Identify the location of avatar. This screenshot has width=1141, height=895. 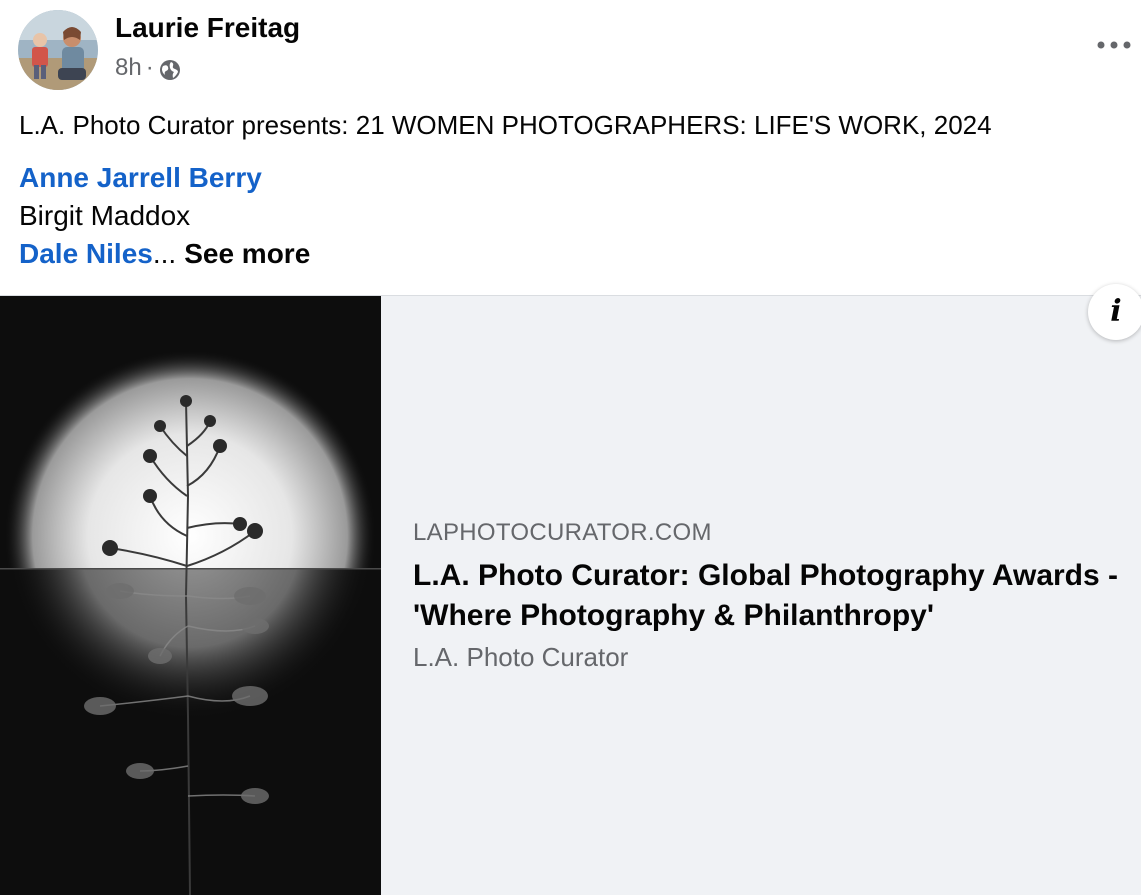
(58, 50).